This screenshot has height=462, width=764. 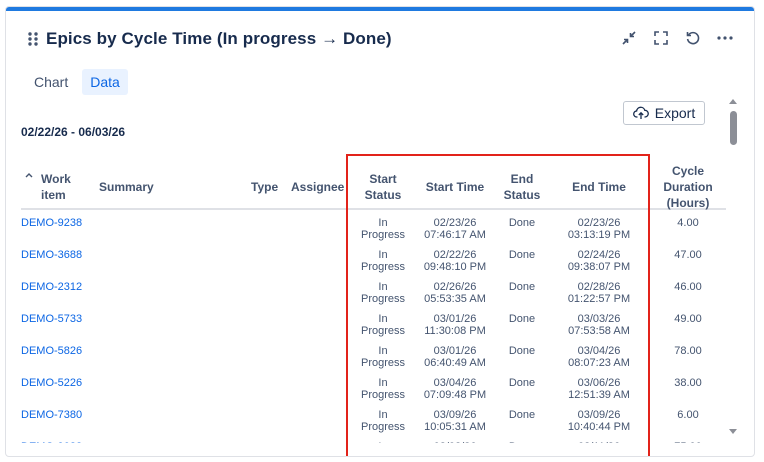 I want to click on start-time-cell-line: 11:30:08 PM, so click(x=455, y=331).